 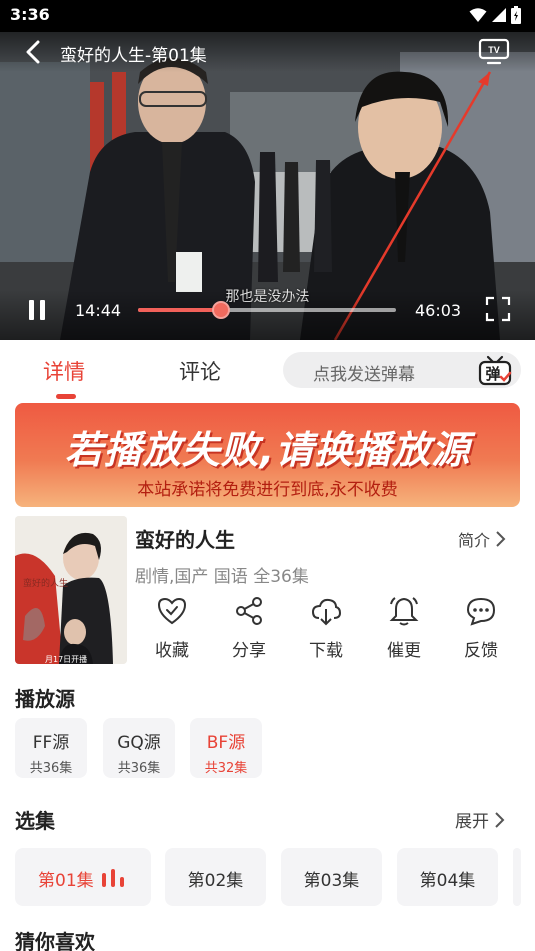 I want to click on progress-thumb, so click(x=220, y=310).